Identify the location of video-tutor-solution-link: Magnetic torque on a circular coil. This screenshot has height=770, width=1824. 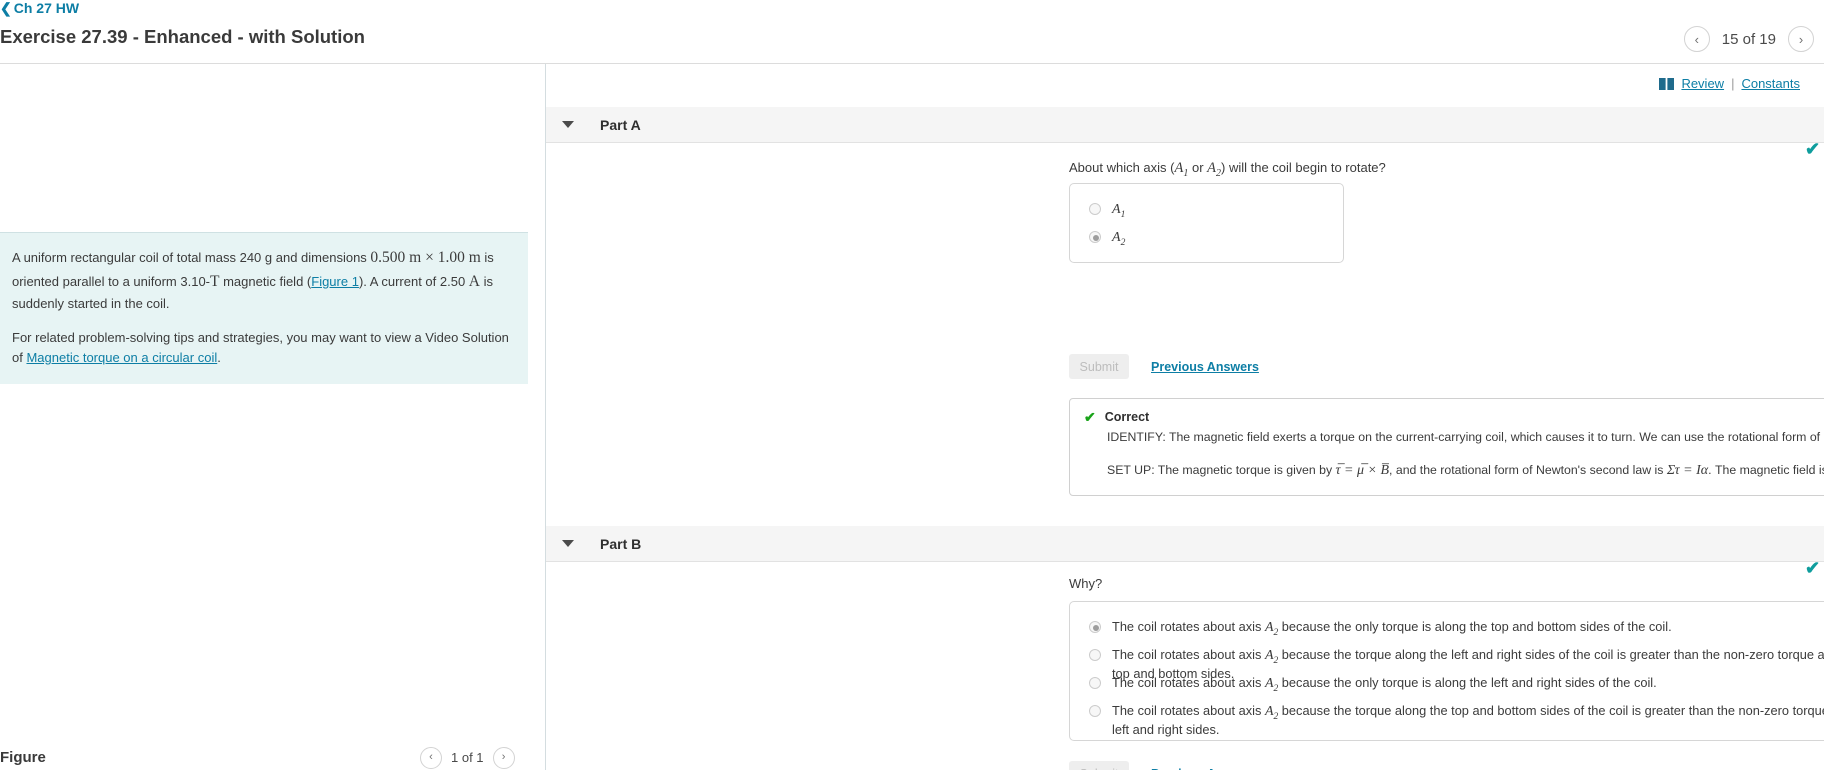
(121, 357).